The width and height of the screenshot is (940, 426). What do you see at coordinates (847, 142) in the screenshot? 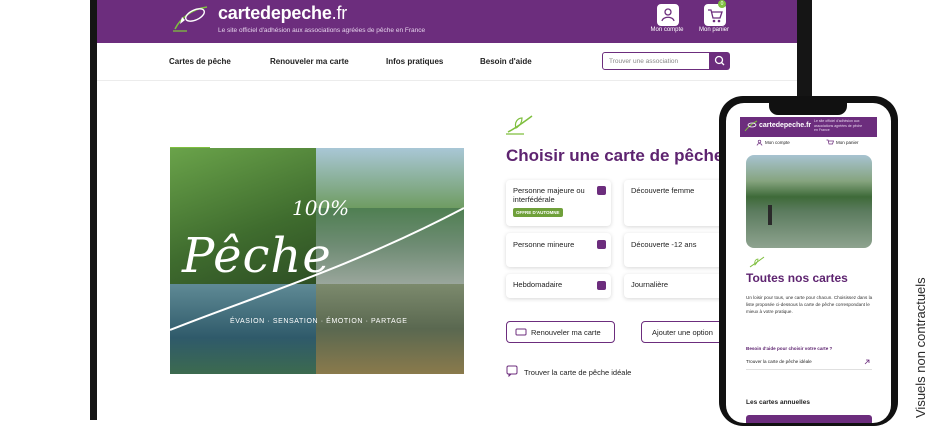
I see `phone-cart-link: Mon panier` at bounding box center [847, 142].